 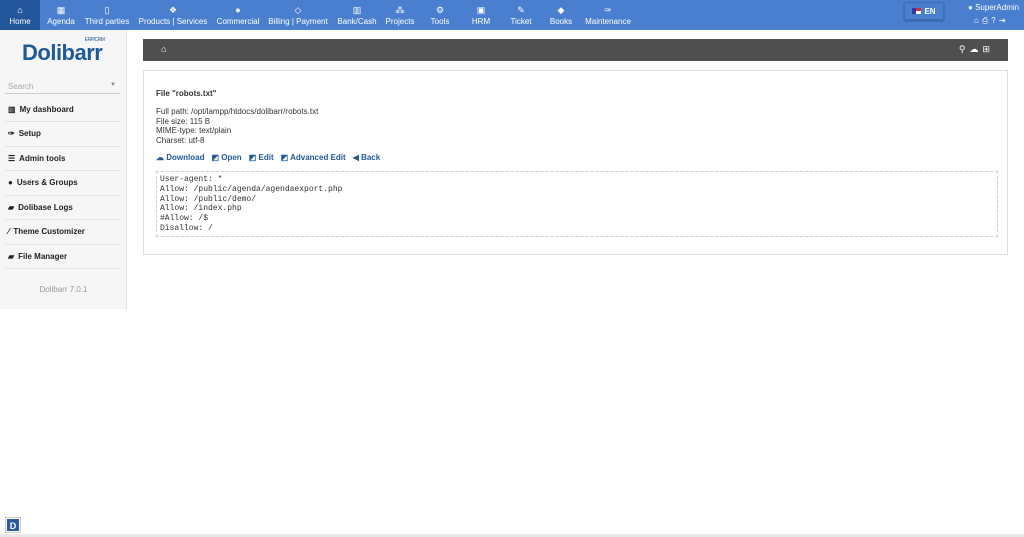 What do you see at coordinates (481, 9) in the screenshot?
I see `id-card-icon: ▣` at bounding box center [481, 9].